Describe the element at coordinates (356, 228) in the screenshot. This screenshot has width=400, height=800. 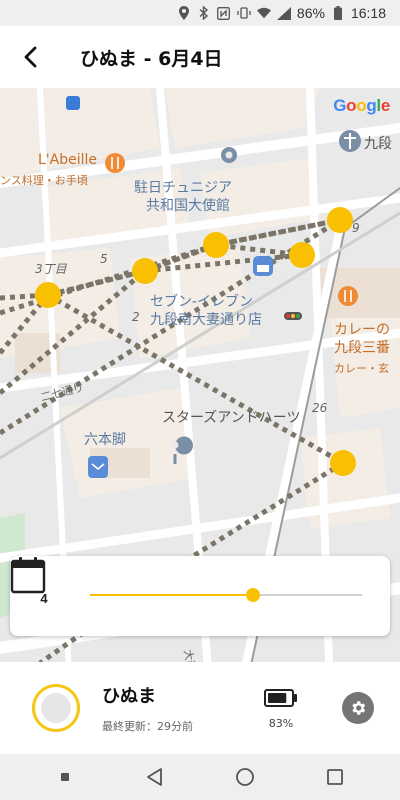
I see `map-label-block9: 9` at that location.